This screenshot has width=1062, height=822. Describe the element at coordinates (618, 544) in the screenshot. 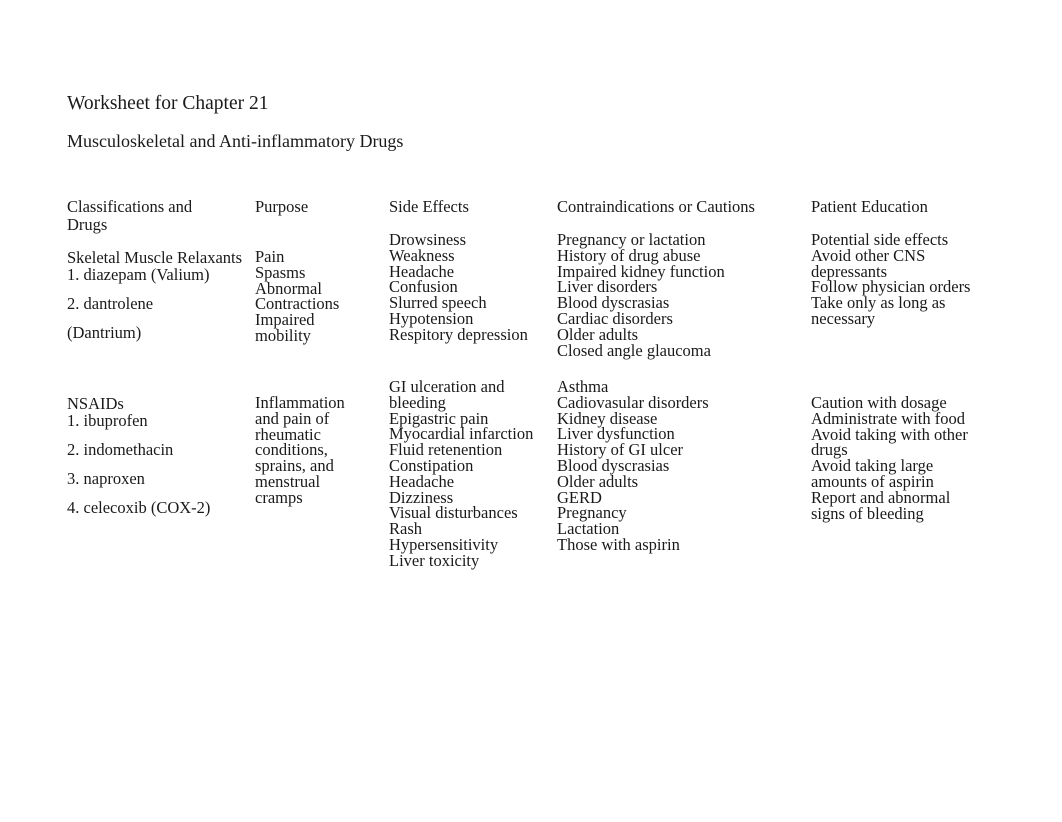

I see `contraindication-item: Those with aspirin` at that location.